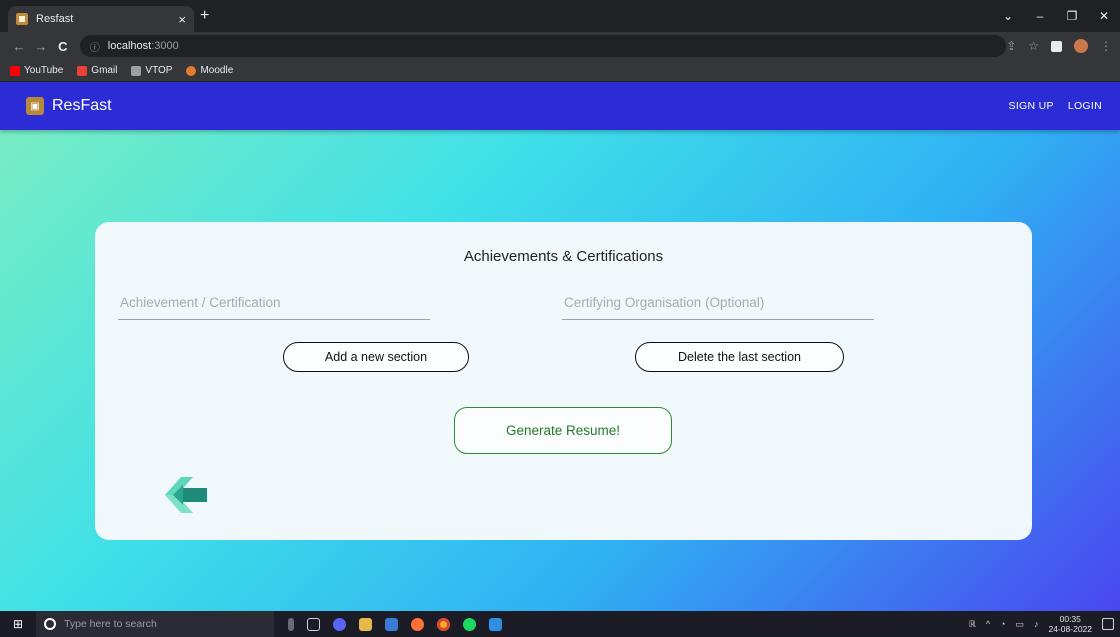 This screenshot has height=637, width=1120. I want to click on bookmark-youtube: YouTube, so click(36, 70).